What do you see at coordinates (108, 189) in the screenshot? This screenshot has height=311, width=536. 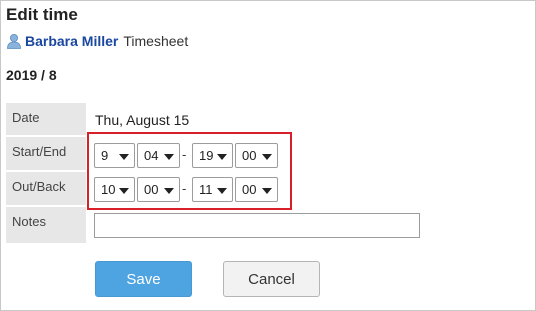 I see `out-hour-value: 10` at bounding box center [108, 189].